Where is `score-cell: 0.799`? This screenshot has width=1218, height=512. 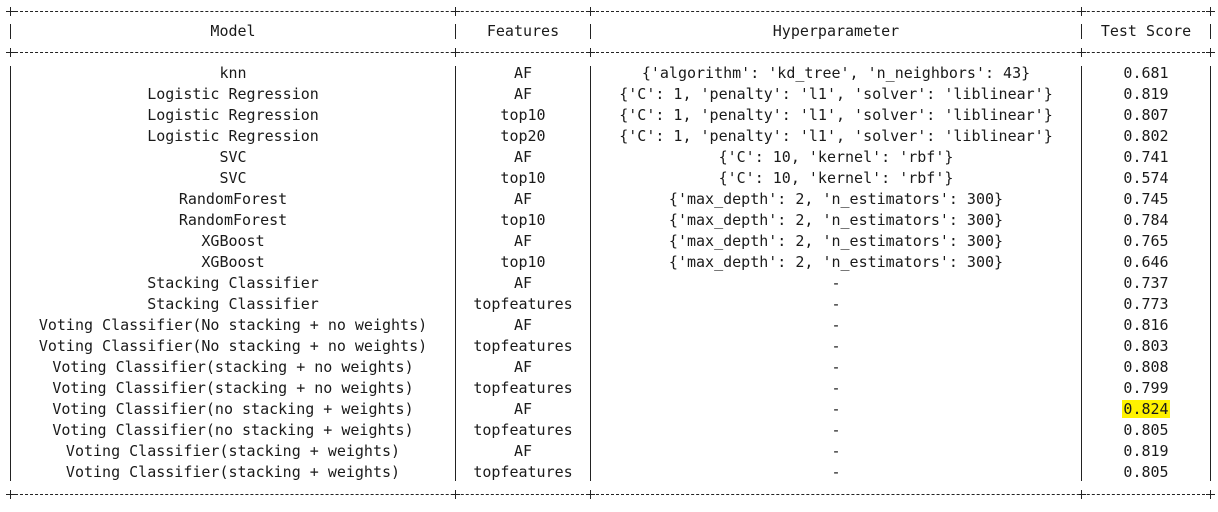 score-cell: 0.799 is located at coordinates (1146, 388).